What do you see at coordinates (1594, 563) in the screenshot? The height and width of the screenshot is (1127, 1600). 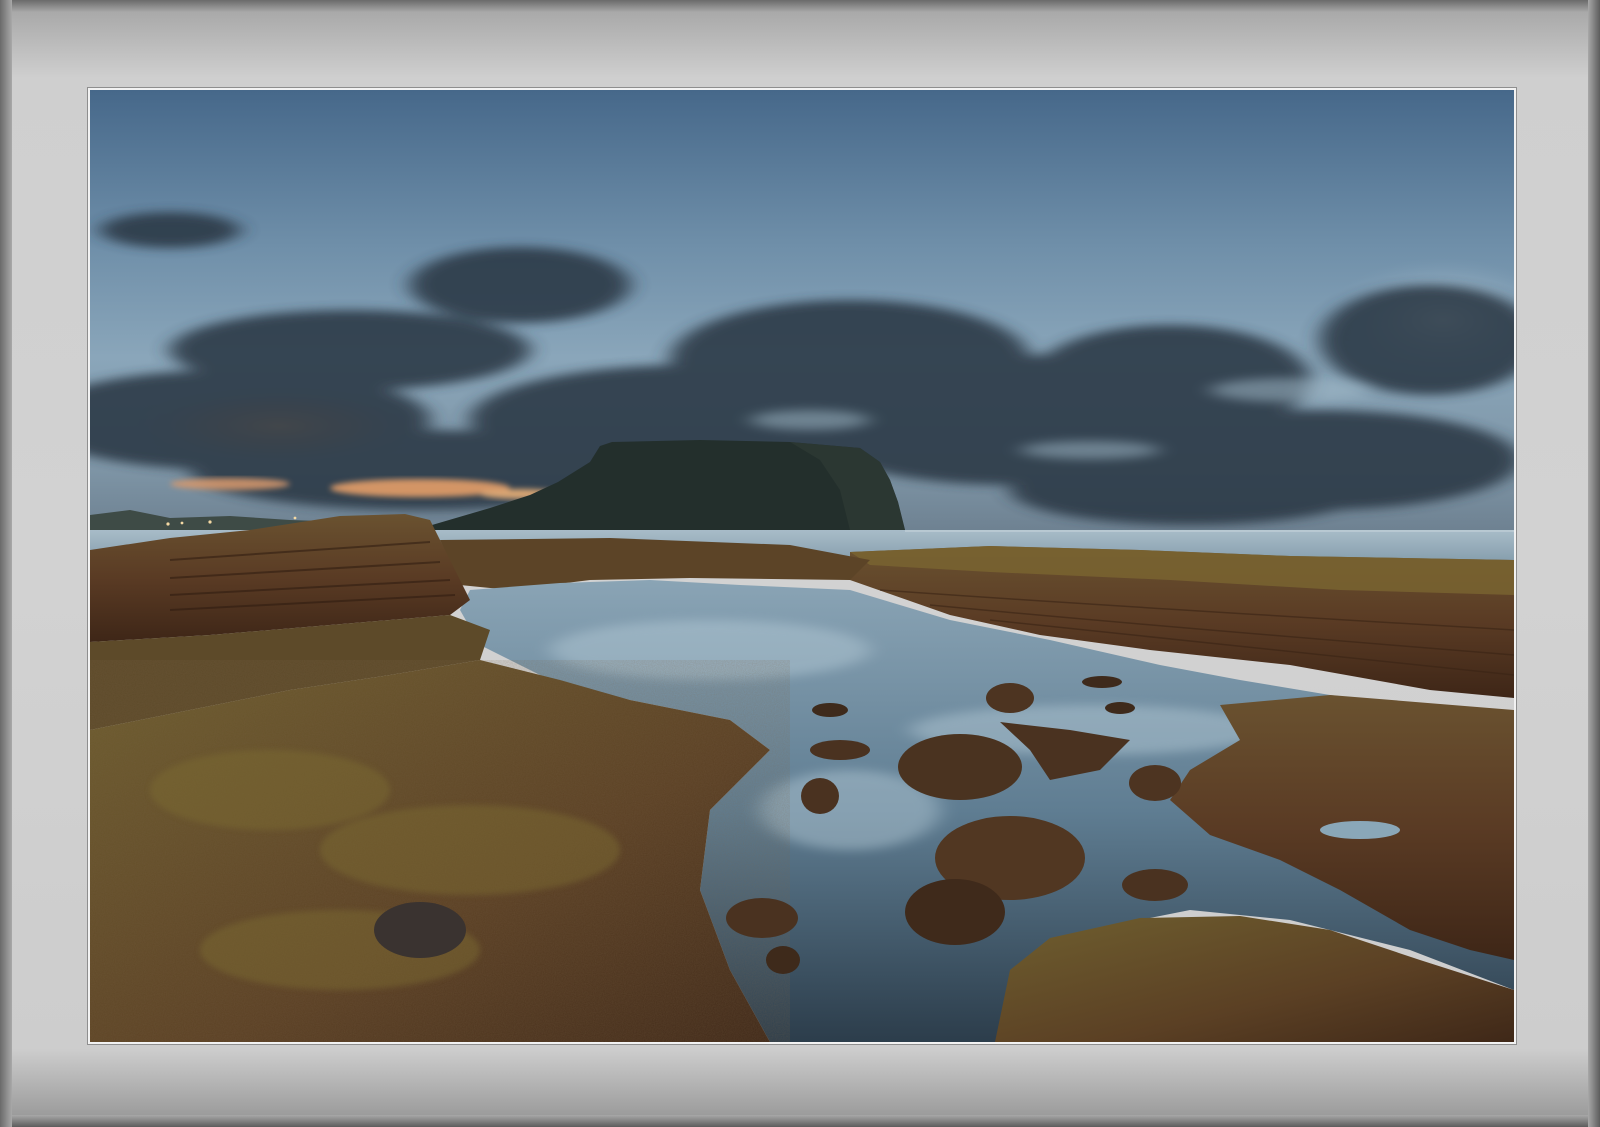 I see `frame-bevel-right` at bounding box center [1594, 563].